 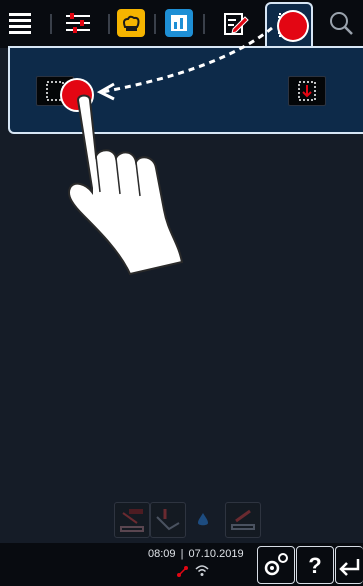 I want to click on back-arrow-icon, so click(x=349, y=567).